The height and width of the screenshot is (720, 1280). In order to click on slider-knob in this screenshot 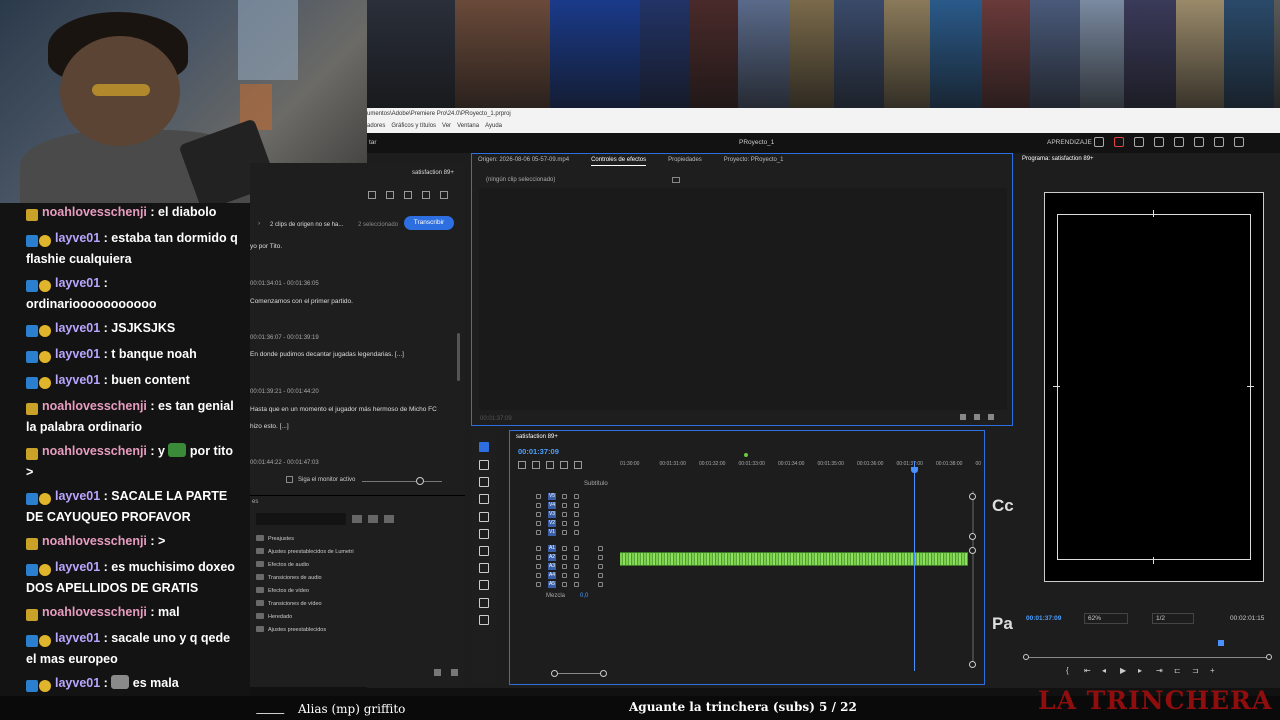, I will do `click(420, 481)`.